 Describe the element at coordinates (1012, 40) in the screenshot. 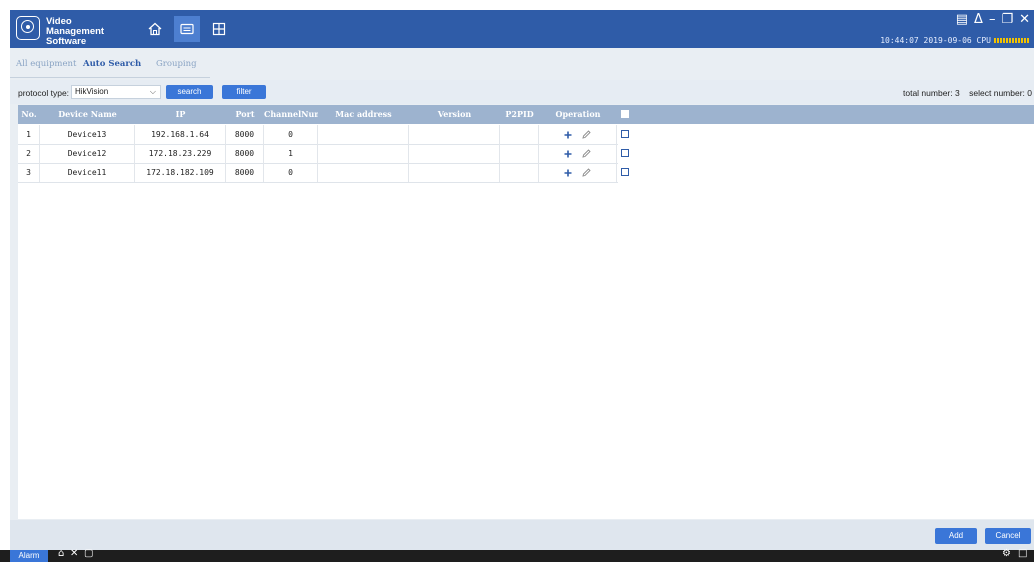

I see `cpu-meter` at that location.